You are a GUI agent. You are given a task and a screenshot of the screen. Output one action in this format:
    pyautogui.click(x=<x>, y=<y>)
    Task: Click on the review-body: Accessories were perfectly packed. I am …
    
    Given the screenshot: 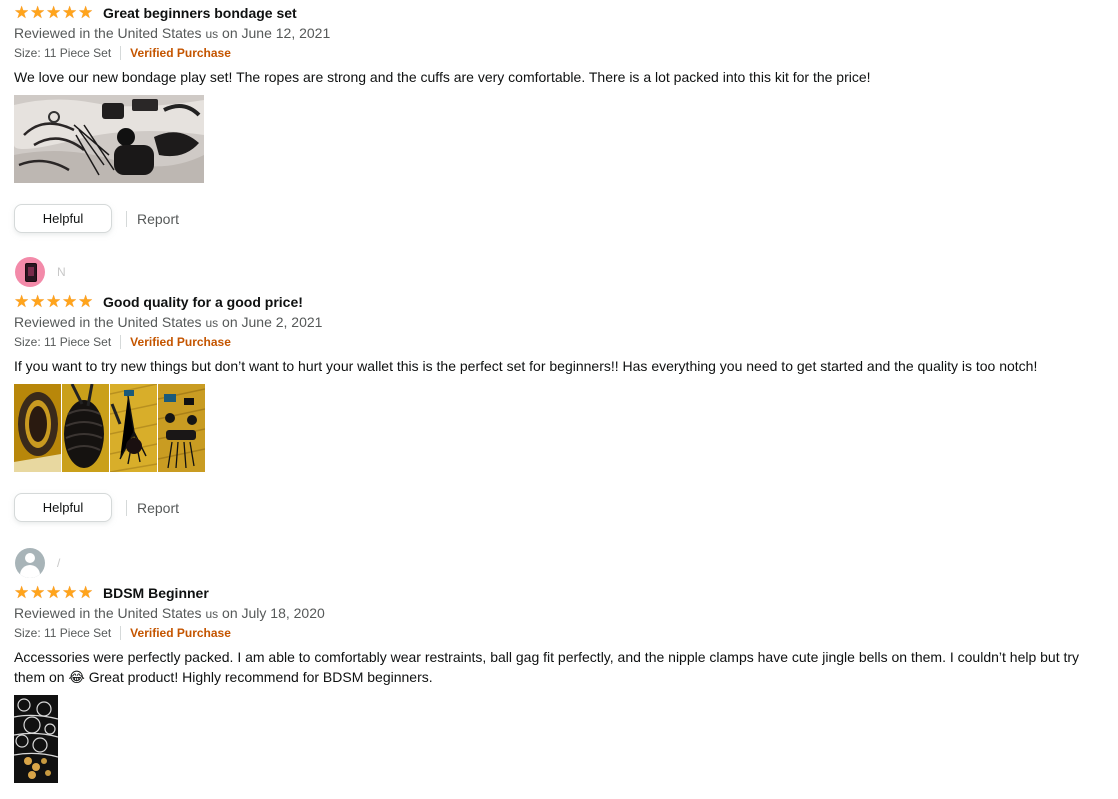 What is the action you would take?
    pyautogui.click(x=564, y=667)
    